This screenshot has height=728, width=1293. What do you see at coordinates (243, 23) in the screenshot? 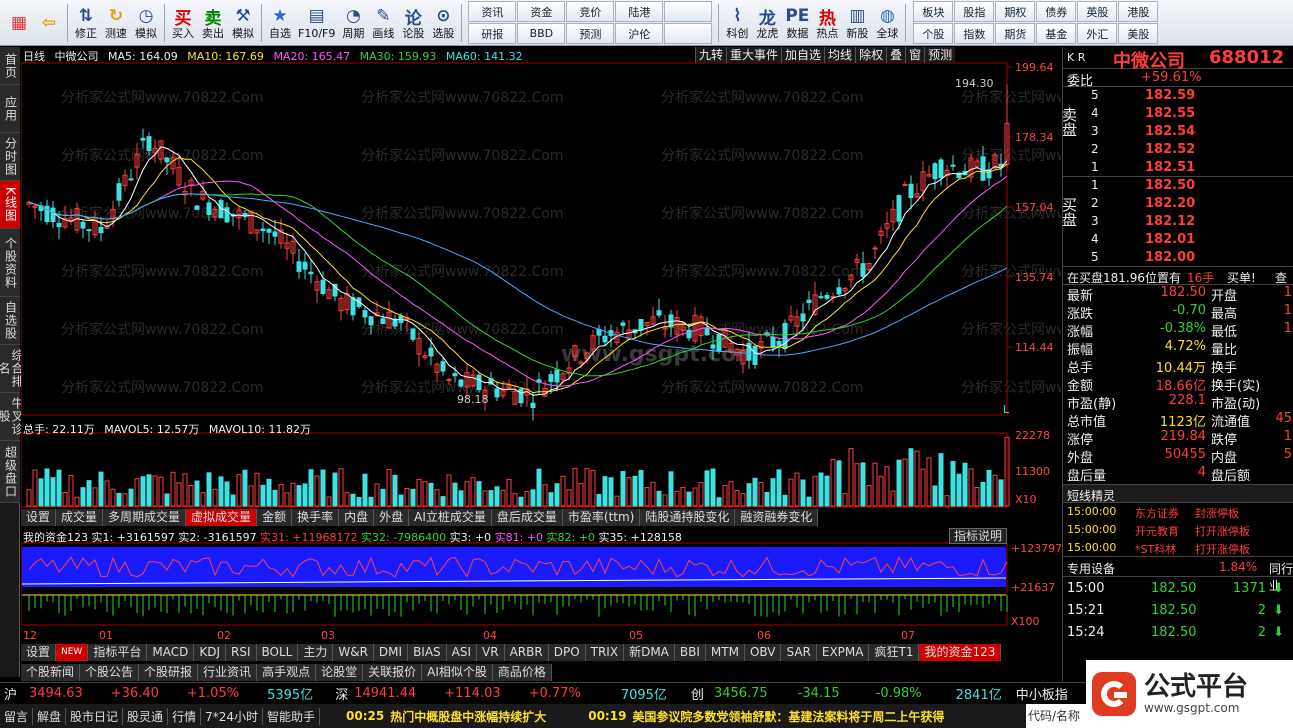
I see `toolbar.buttons-hammer: ⚒ 模拟` at bounding box center [243, 23].